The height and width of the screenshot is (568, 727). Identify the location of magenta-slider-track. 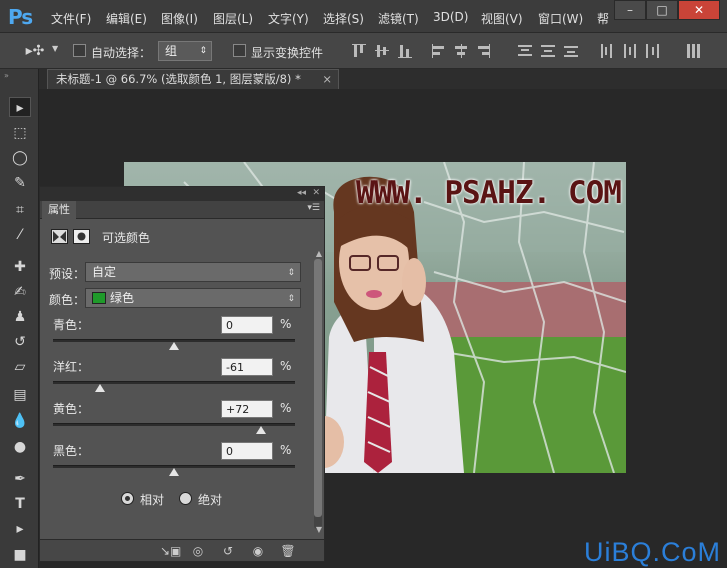
(174, 382).